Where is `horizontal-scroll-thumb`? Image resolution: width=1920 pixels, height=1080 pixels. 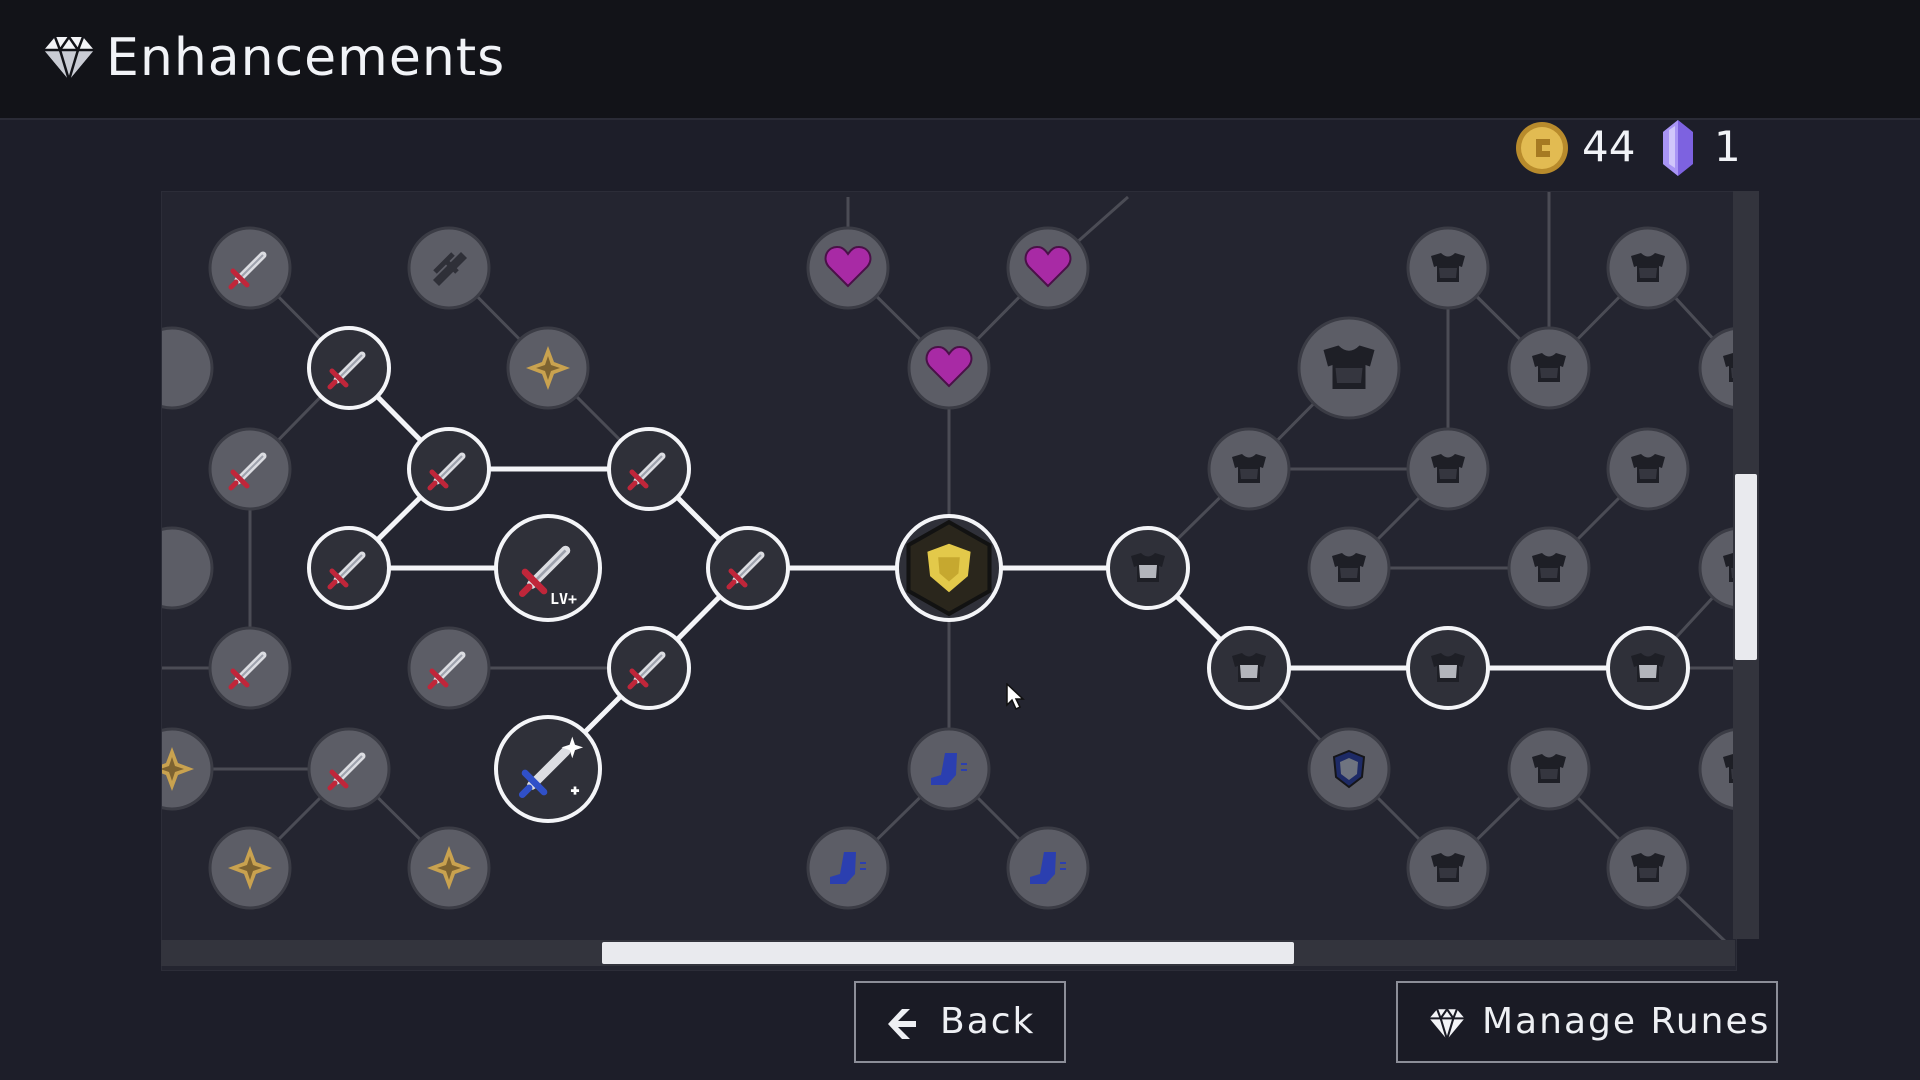 horizontal-scroll-thumb is located at coordinates (948, 953).